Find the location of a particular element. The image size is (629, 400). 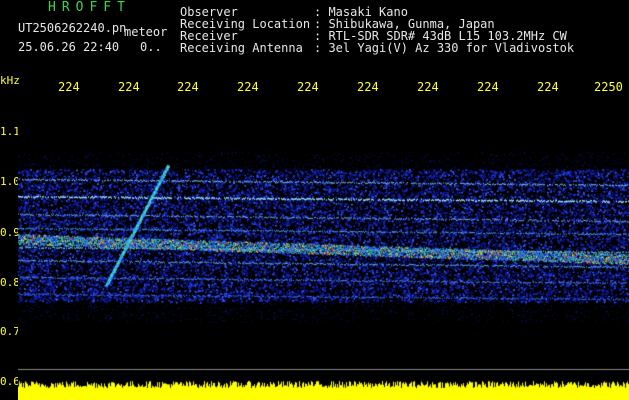

freq-tick: 1.1 is located at coordinates (10, 131).